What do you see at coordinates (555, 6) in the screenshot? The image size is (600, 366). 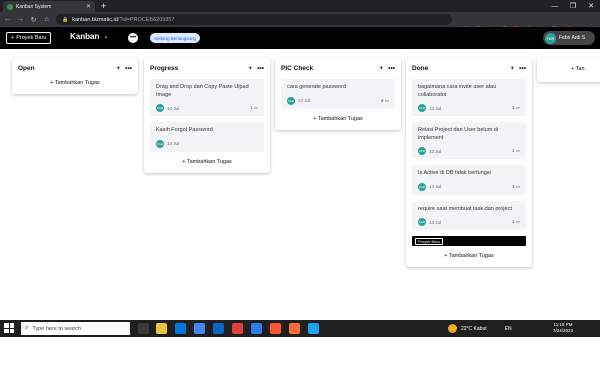 I see `minimize-icon: —` at bounding box center [555, 6].